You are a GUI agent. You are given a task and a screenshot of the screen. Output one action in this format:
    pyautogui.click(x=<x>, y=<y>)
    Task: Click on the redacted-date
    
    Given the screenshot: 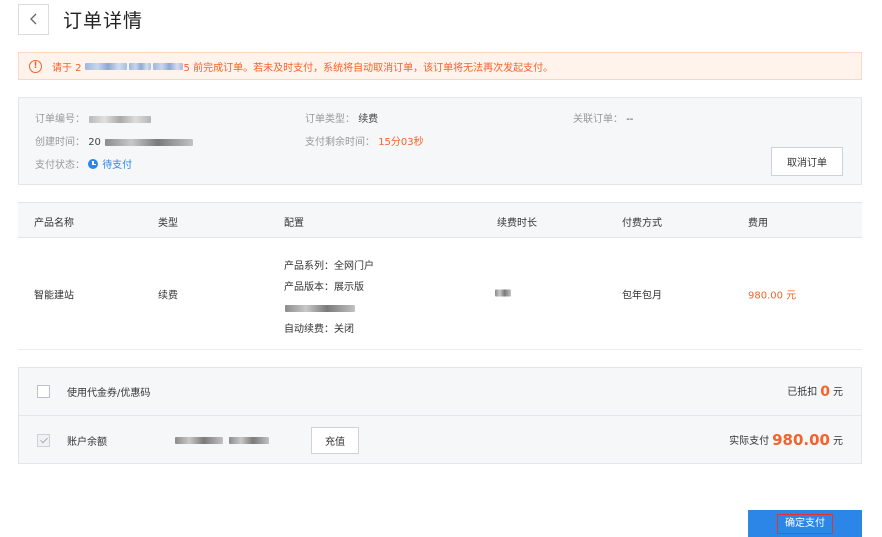 What is the action you would take?
    pyautogui.click(x=105, y=66)
    